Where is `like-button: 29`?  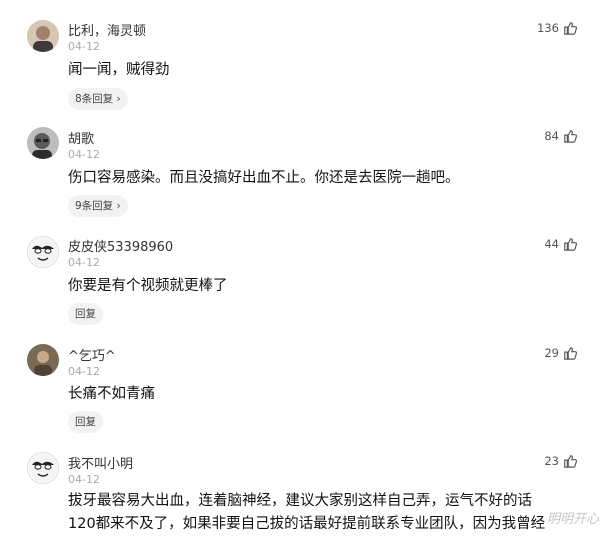 like-button: 29 is located at coordinates (560, 353).